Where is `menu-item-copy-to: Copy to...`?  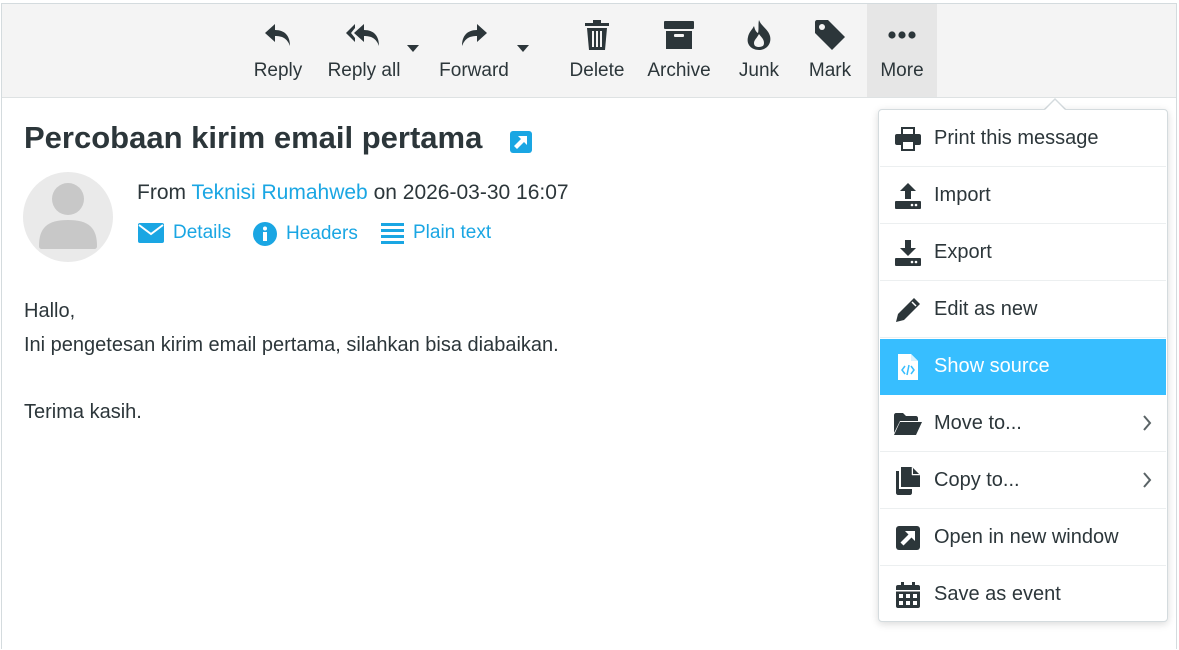
menu-item-copy-to: Copy to... is located at coordinates (1023, 481).